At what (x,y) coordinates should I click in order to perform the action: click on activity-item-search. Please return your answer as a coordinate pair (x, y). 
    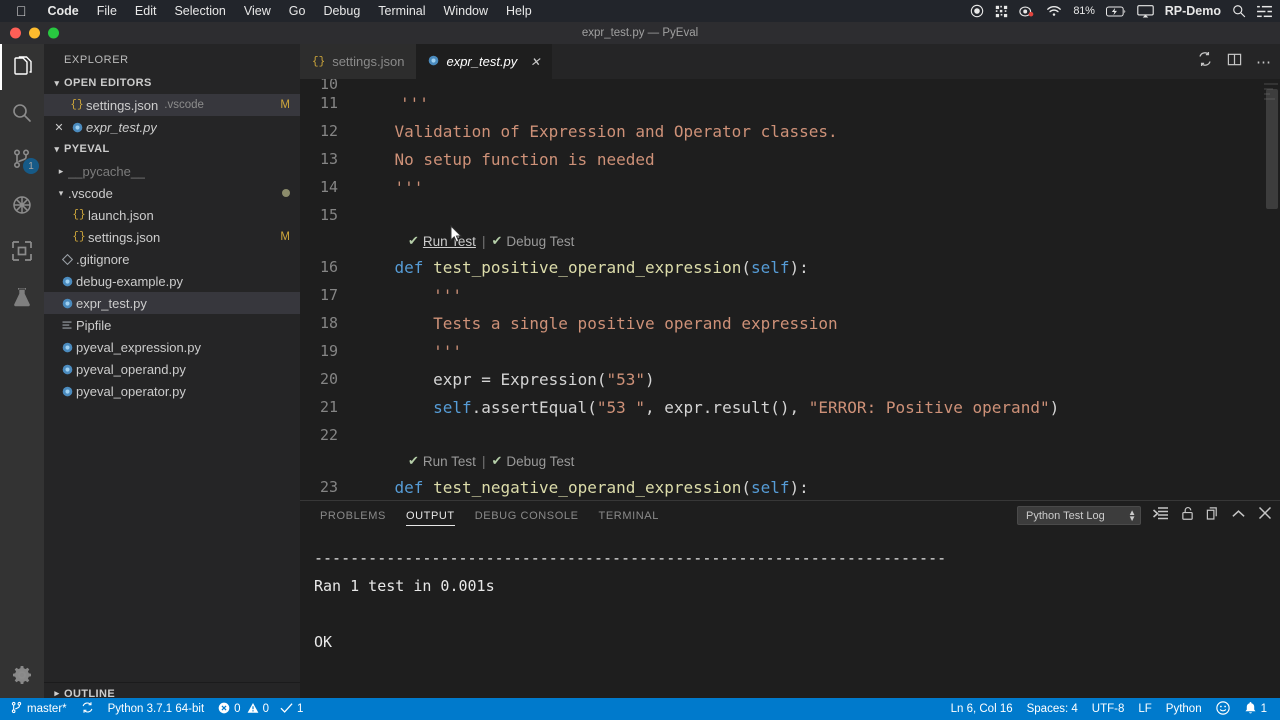
    Looking at the image, I should click on (22, 113).